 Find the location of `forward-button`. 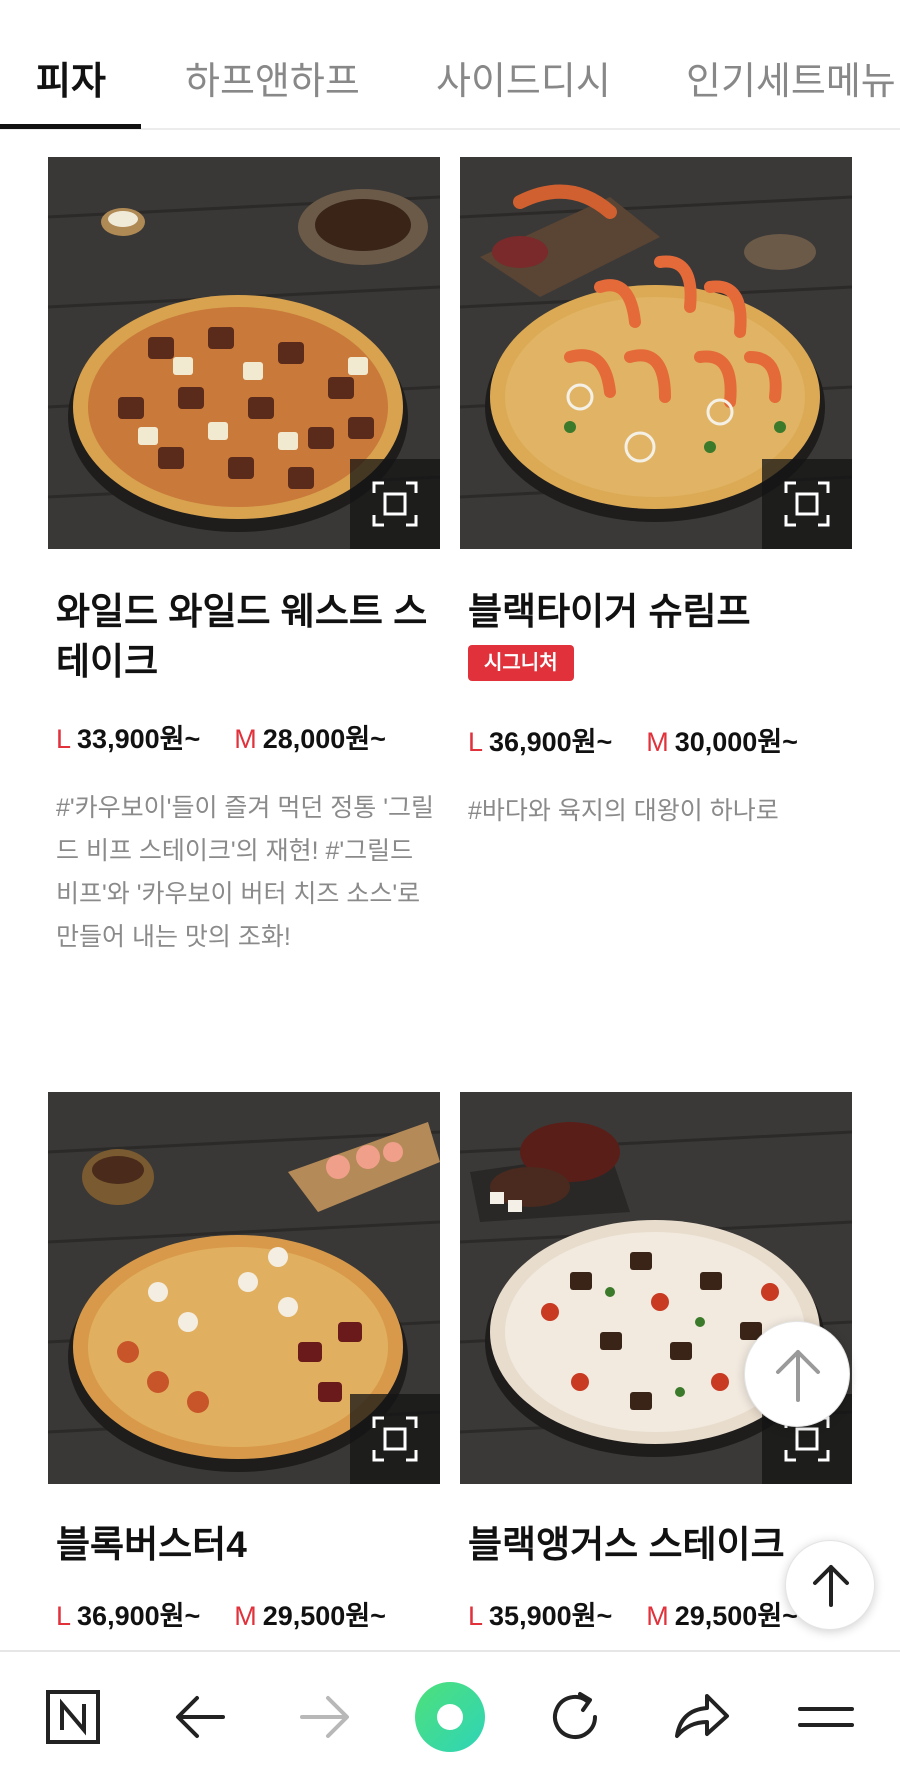

forward-button is located at coordinates (325, 1717).